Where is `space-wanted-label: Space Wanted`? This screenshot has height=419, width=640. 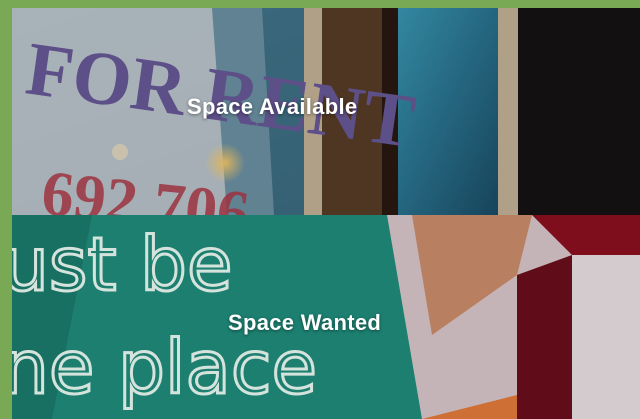 space-wanted-label: Space Wanted is located at coordinates (305, 322).